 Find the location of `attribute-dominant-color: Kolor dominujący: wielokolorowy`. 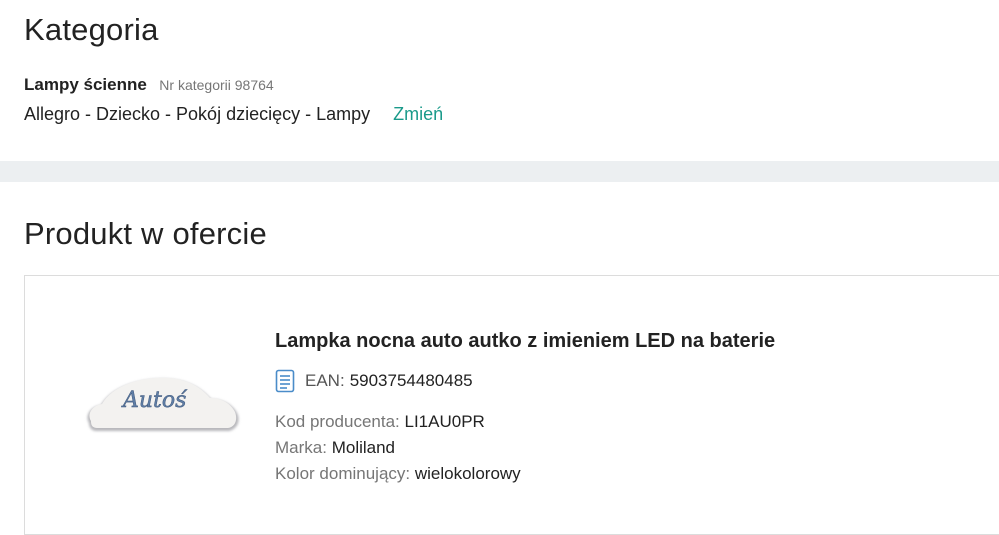

attribute-dominant-color: Kolor dominujący: wielokolorowy is located at coordinates (398, 474).